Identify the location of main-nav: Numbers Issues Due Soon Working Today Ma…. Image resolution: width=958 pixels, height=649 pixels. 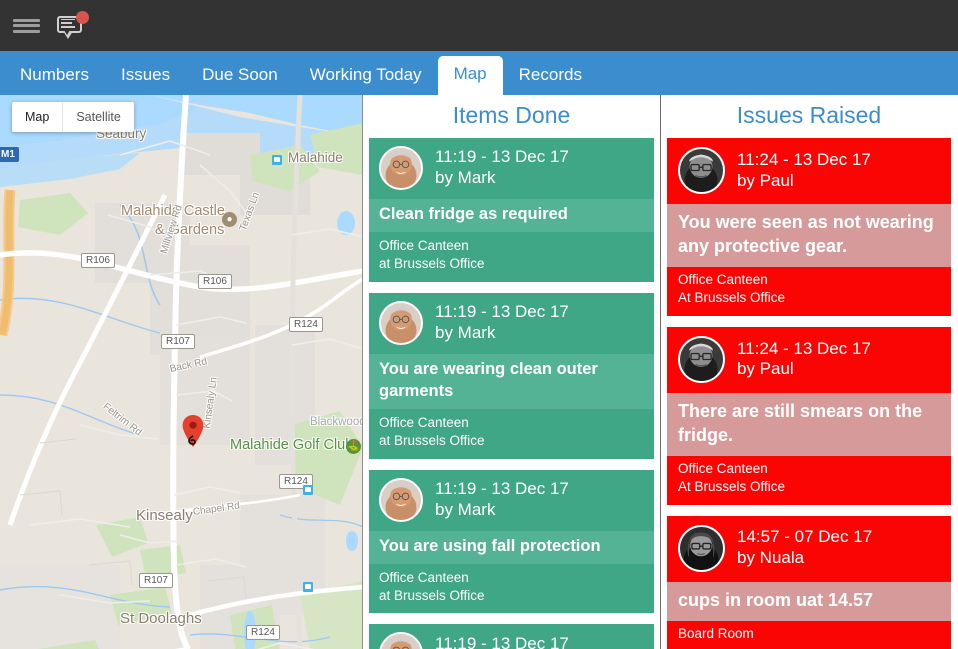
(479, 73).